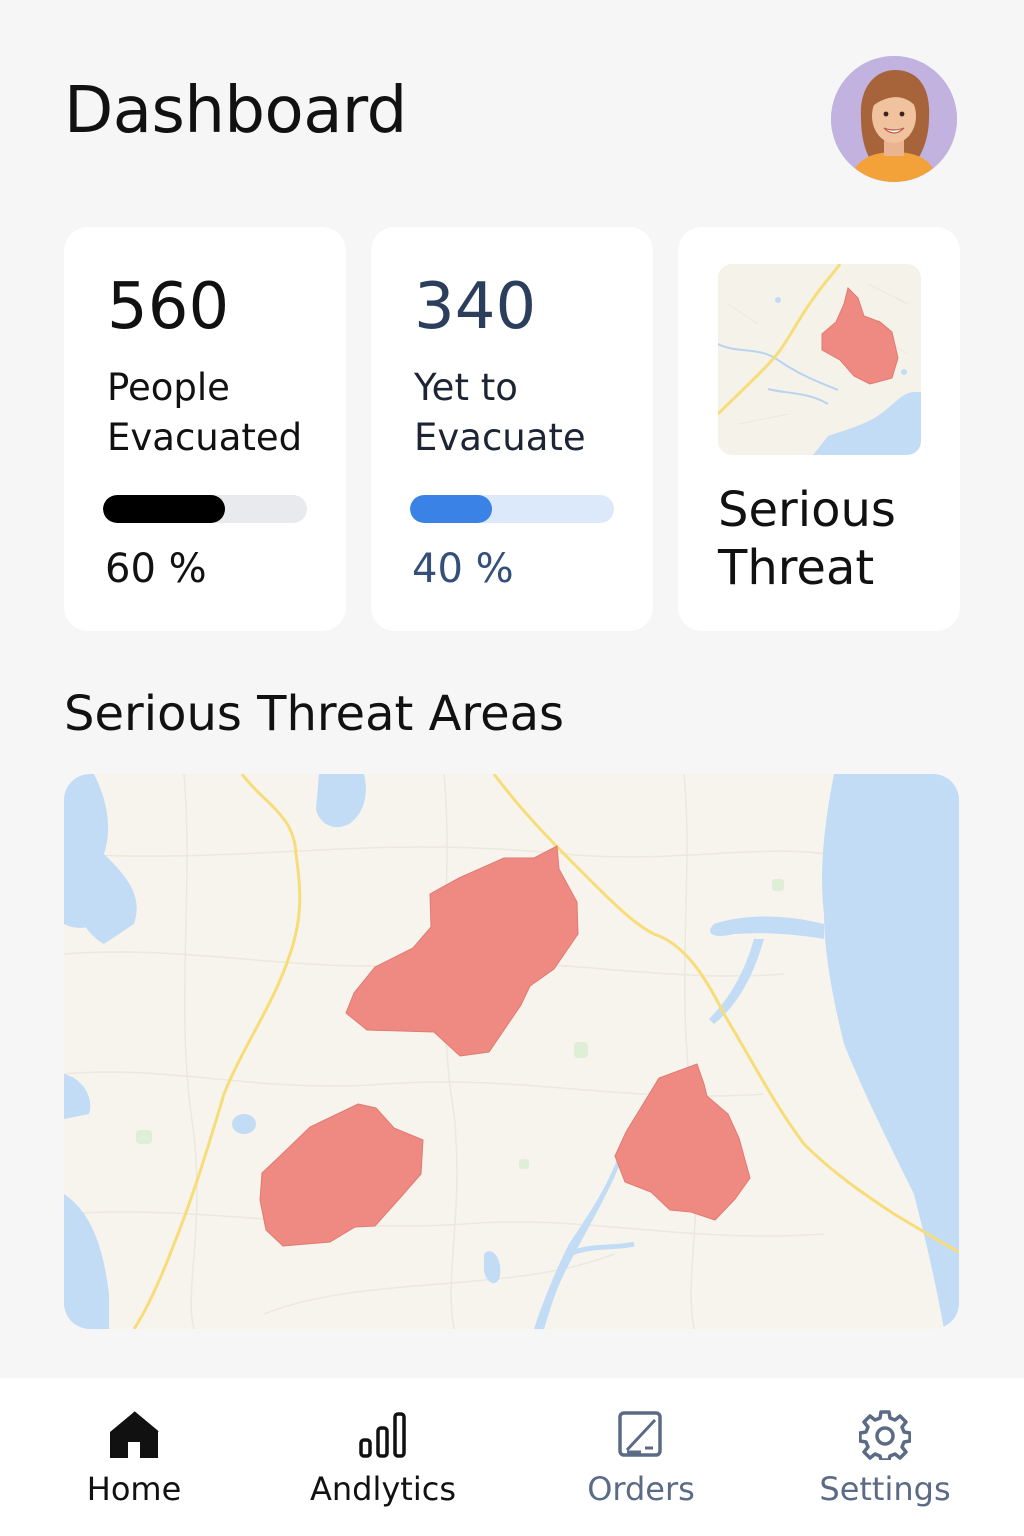 Image resolution: width=1024 pixels, height=1536 pixels. Describe the element at coordinates (168, 307) in the screenshot. I see `evacuated-count: 560` at that location.